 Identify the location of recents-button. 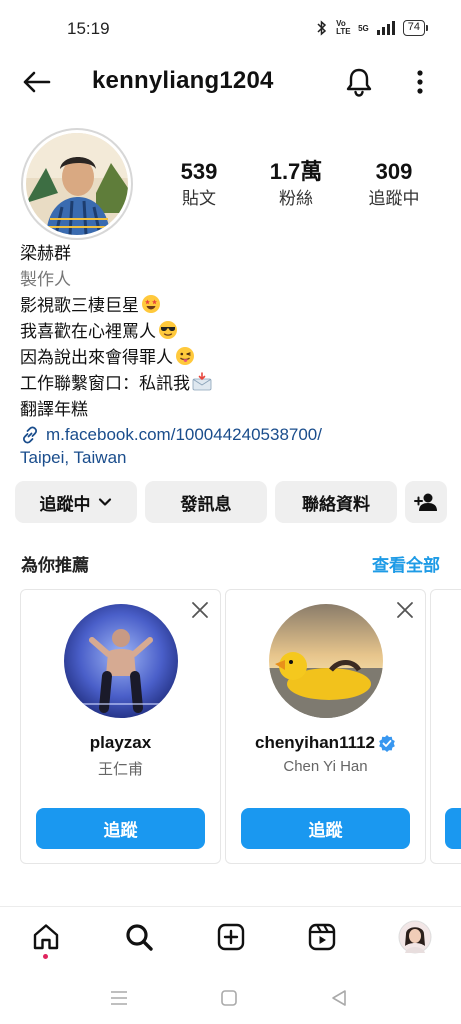
(119, 998).